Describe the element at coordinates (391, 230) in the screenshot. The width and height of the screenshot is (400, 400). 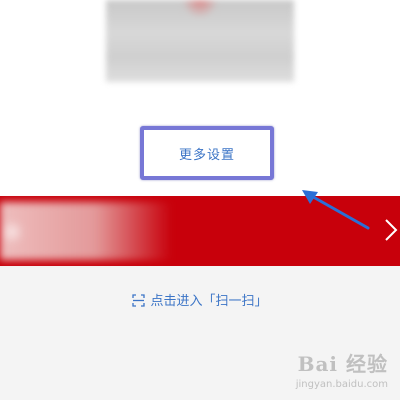
I see `chevron-right-icon` at that location.